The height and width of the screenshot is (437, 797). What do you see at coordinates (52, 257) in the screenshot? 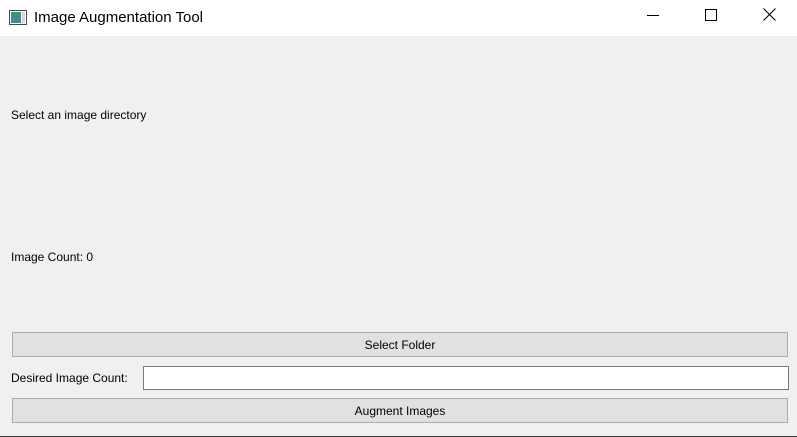
I see `image-count-label: Image Count: 0` at bounding box center [52, 257].